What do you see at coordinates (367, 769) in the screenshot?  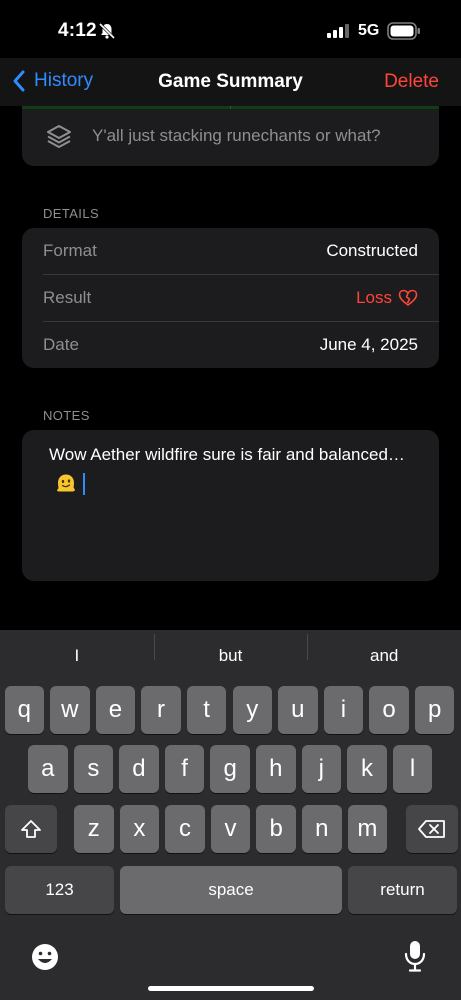 I see `key-k: k` at bounding box center [367, 769].